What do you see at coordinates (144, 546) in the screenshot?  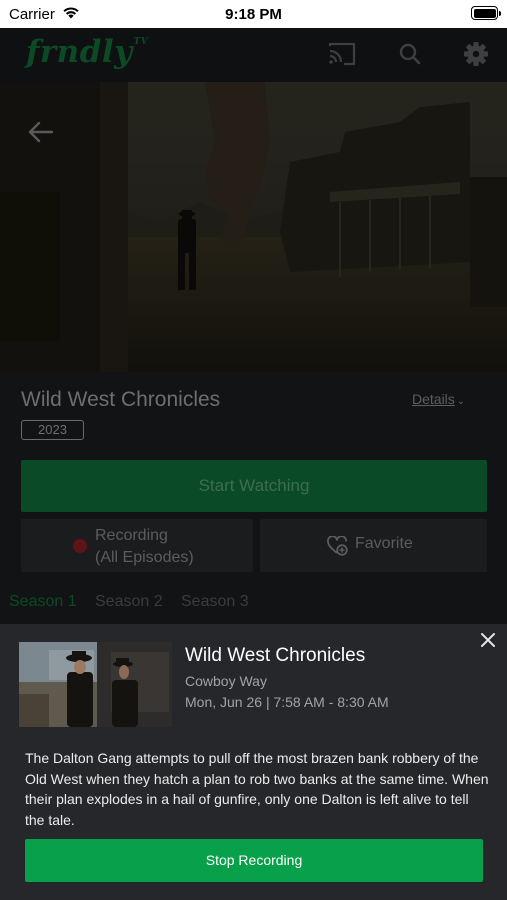 I see `recording-label: Recording (All Episodes)` at bounding box center [144, 546].